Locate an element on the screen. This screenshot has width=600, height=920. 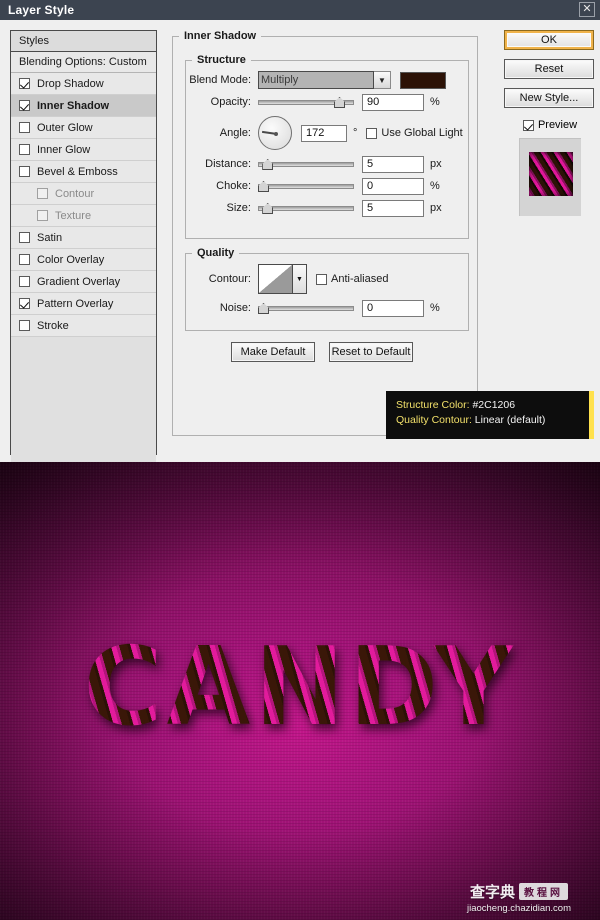
sidebar-item-outer-glow: Outer Glow is located at coordinates (83, 128).